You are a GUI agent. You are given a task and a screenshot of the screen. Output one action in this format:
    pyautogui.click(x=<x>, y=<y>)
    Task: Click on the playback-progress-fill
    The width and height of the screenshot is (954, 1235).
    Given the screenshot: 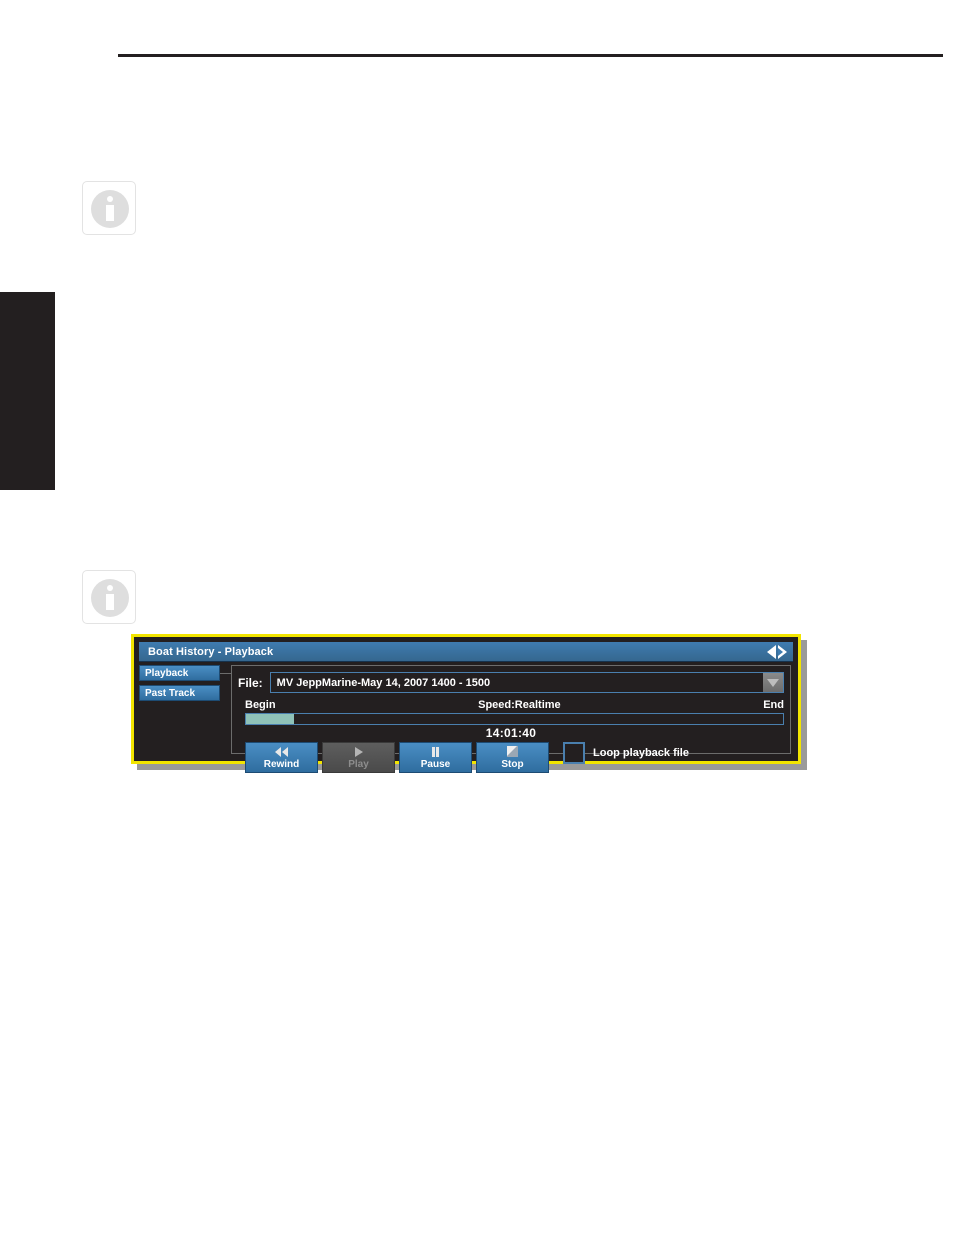 What is the action you would take?
    pyautogui.click(x=270, y=719)
    